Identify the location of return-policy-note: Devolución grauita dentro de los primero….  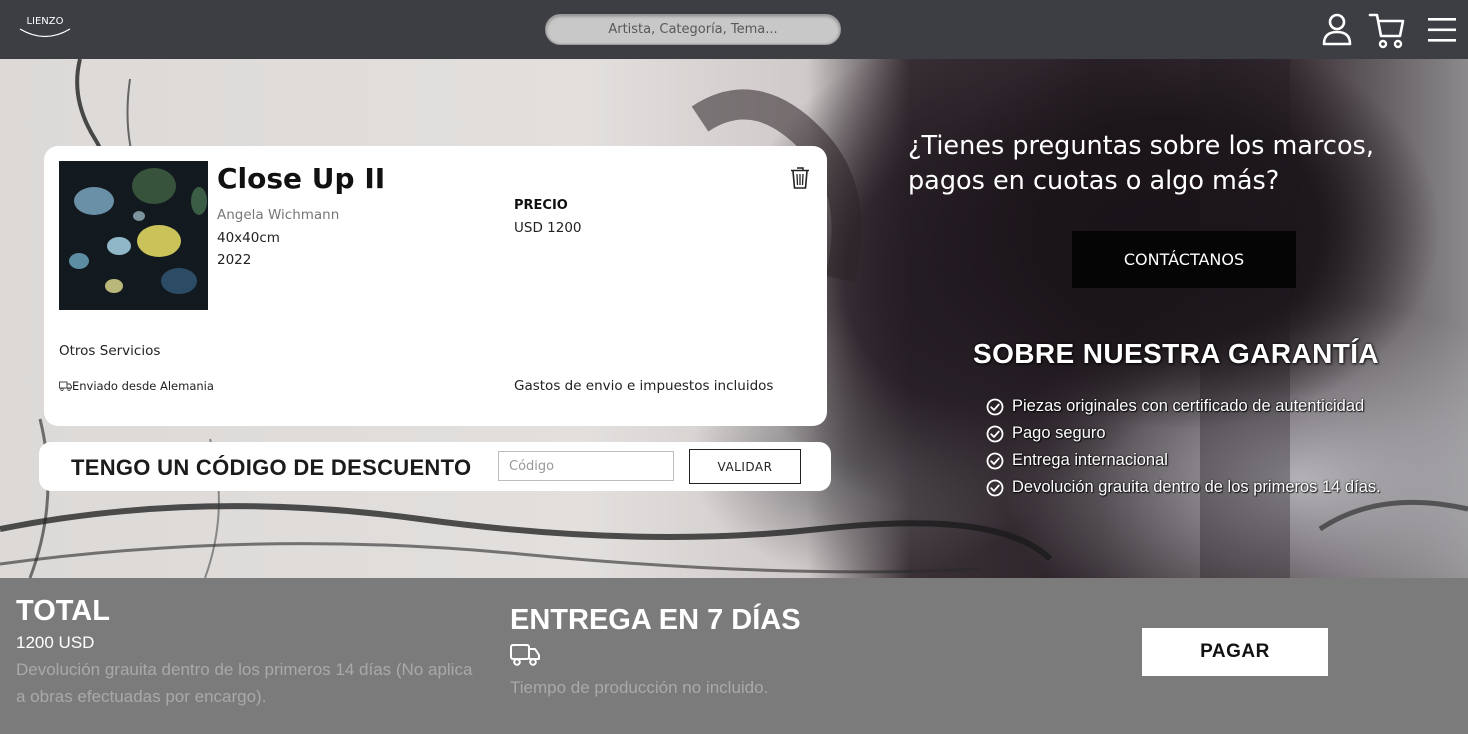
(244, 683).